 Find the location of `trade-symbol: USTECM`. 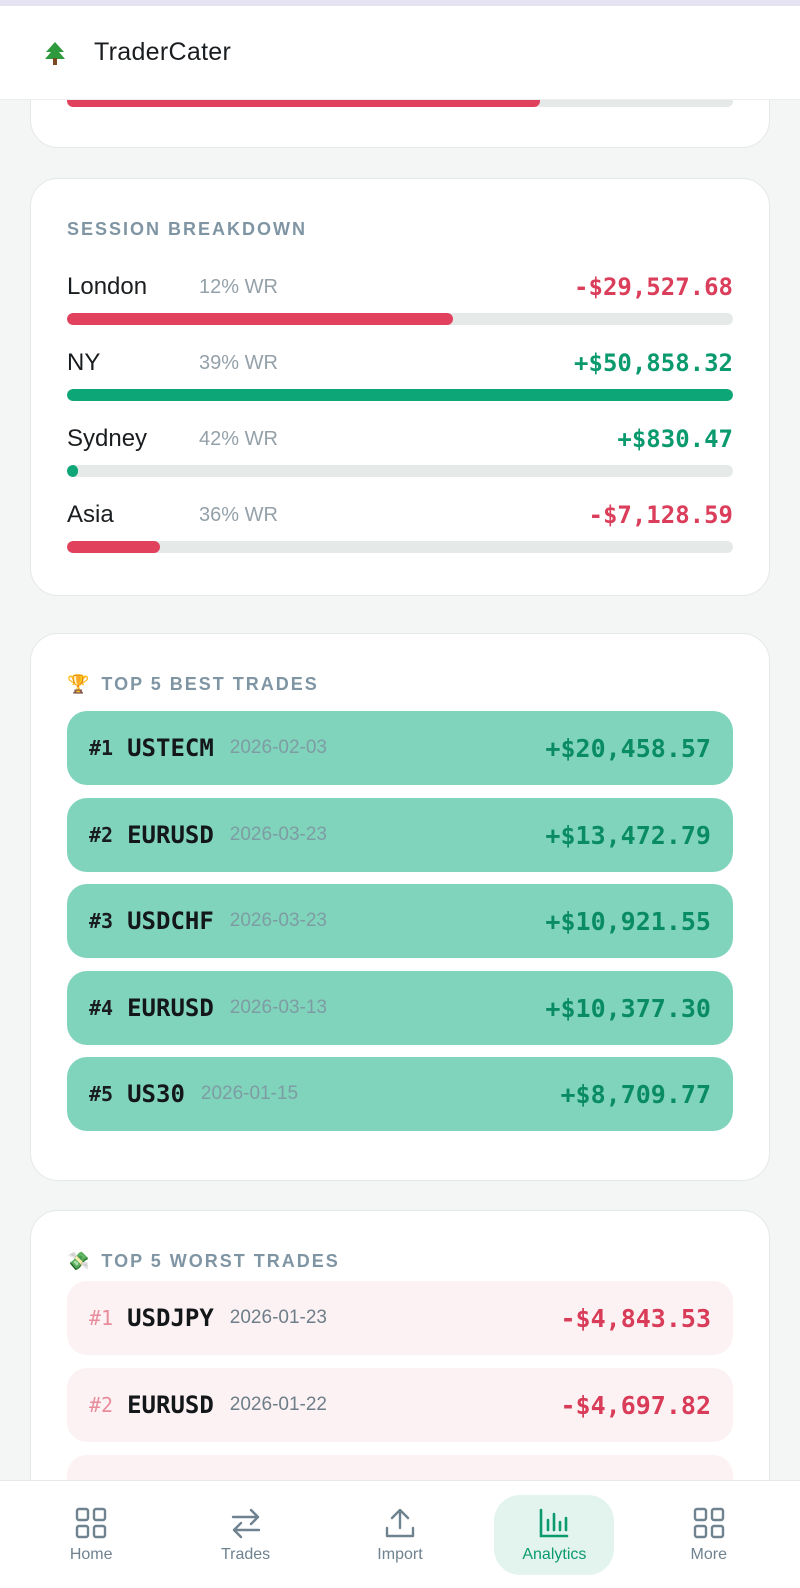

trade-symbol: USTECM is located at coordinates (170, 748).